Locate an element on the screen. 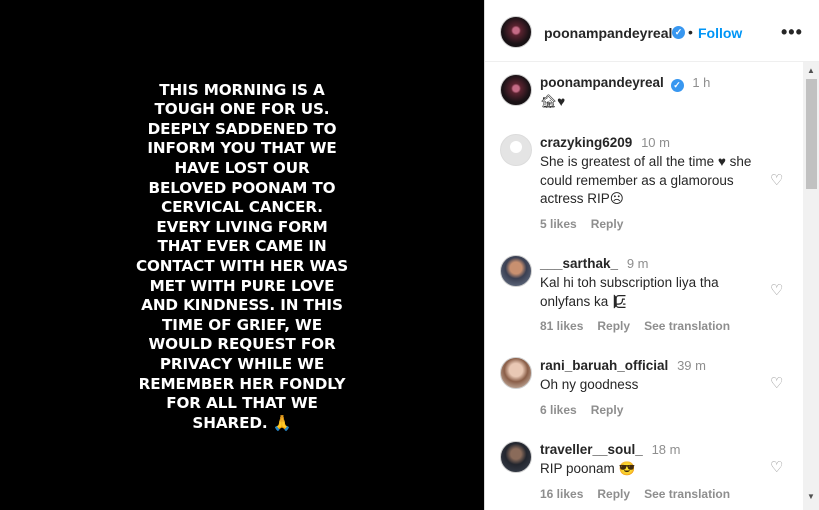  comment-header: traveller__soul_ 18 m is located at coordinates (610, 449).